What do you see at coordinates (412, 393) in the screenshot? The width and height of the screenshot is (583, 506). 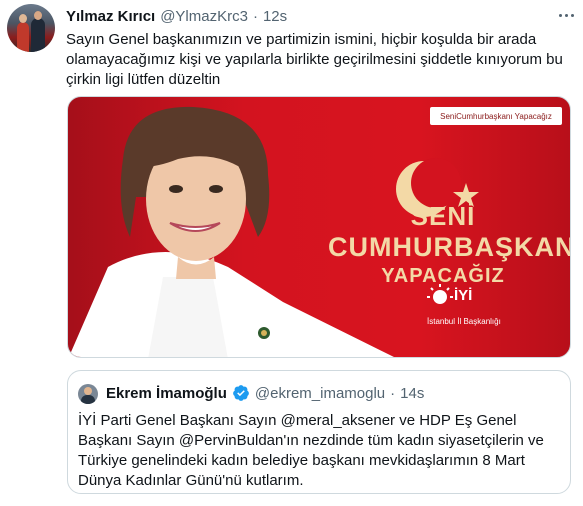 I see `quoted-tweet-timestamp: 14s` at bounding box center [412, 393].